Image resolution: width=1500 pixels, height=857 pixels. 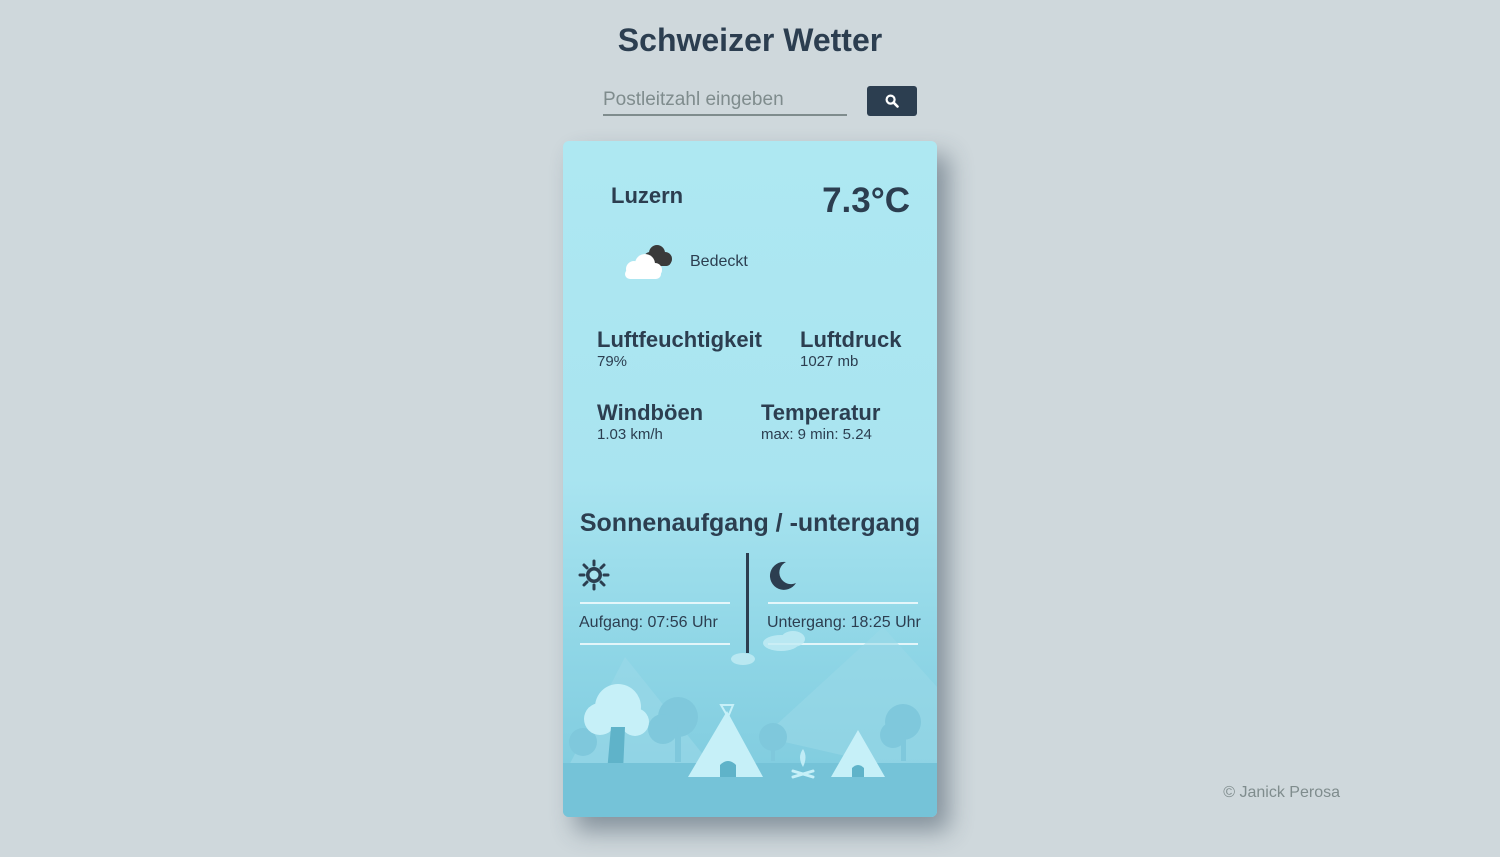 I want to click on postal-code-input, so click(x=725, y=101).